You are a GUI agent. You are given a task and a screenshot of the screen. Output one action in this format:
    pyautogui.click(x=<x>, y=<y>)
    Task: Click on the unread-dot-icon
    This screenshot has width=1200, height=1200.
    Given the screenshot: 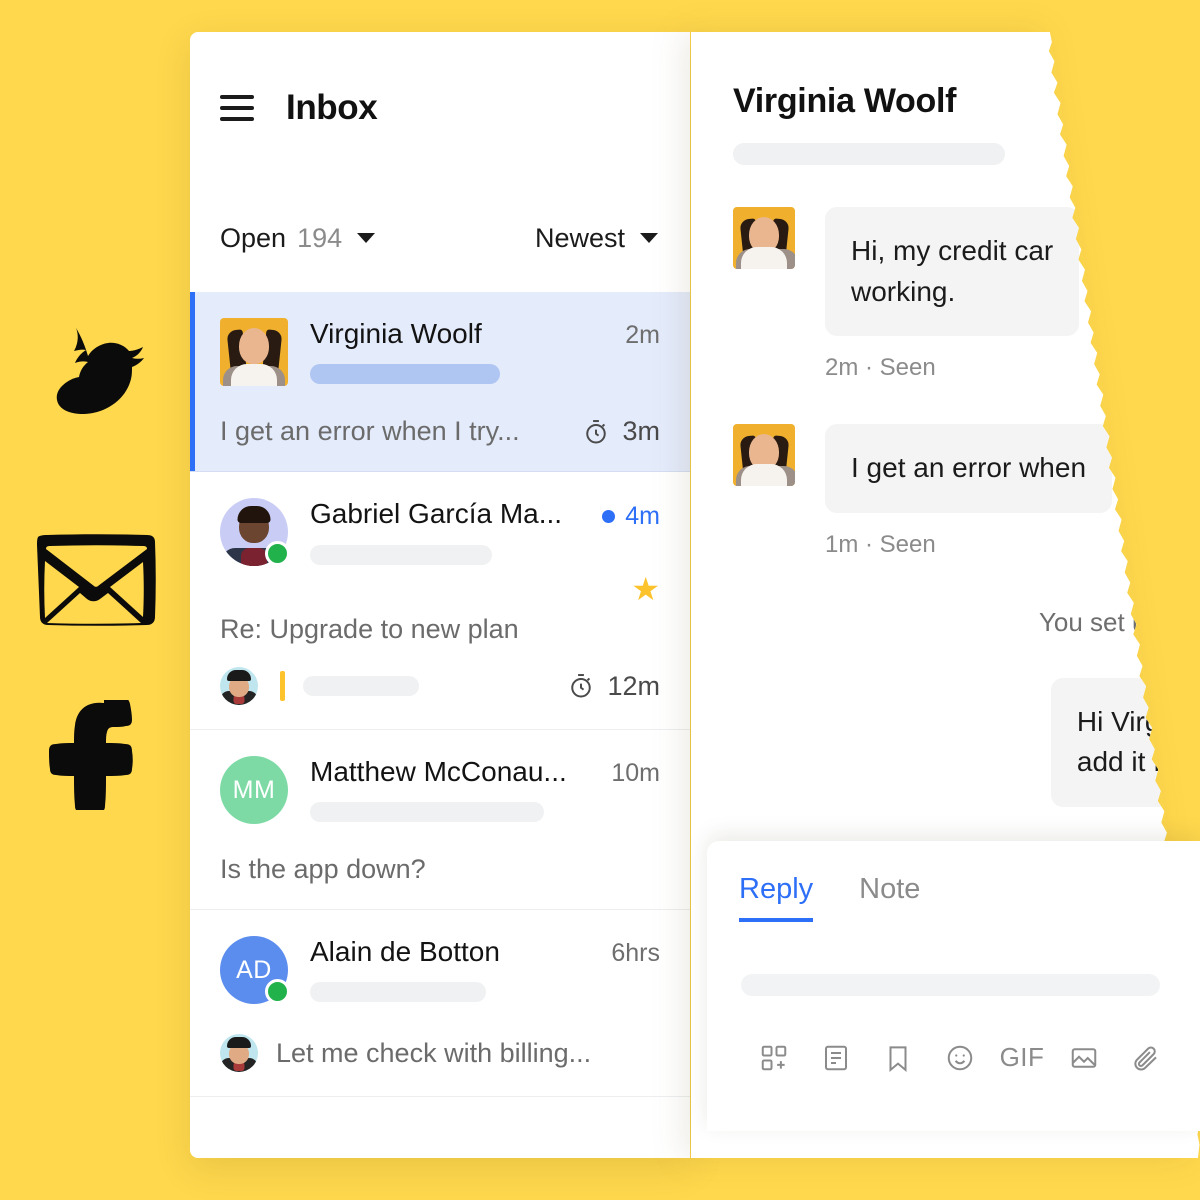 What is the action you would take?
    pyautogui.click(x=609, y=516)
    